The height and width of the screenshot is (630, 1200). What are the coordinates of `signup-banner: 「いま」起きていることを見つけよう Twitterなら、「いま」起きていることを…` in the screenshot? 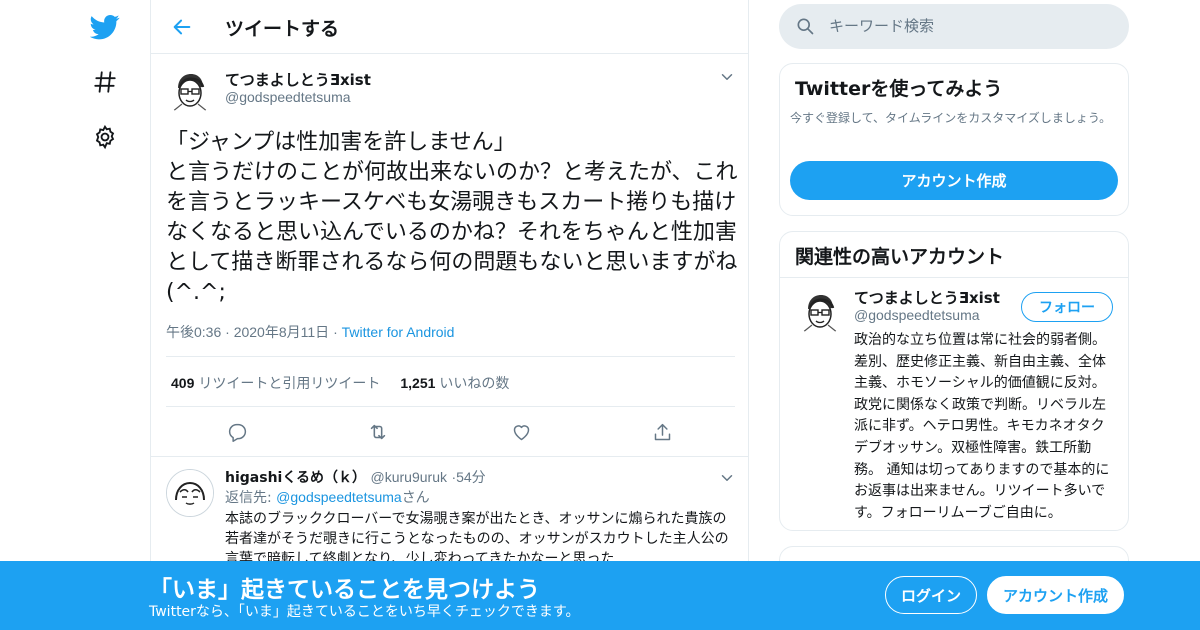 It's located at (600, 595).